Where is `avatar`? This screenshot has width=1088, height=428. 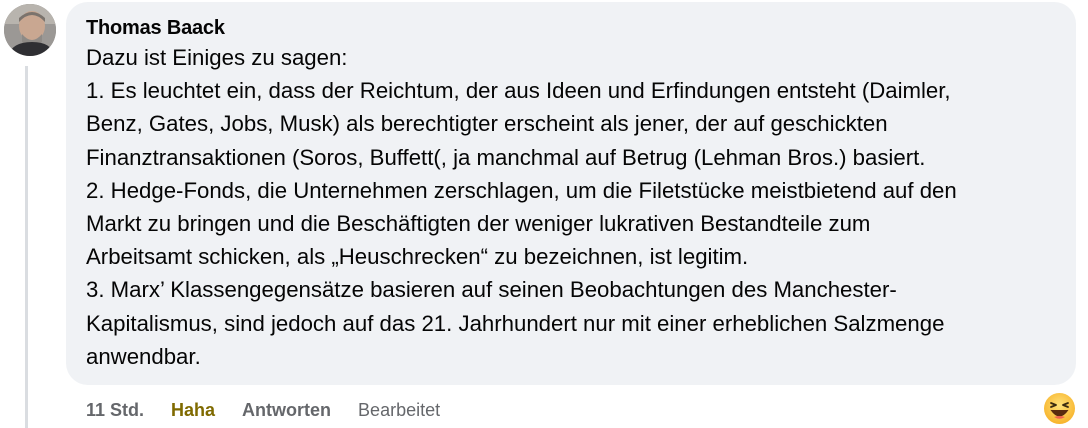 avatar is located at coordinates (30, 30).